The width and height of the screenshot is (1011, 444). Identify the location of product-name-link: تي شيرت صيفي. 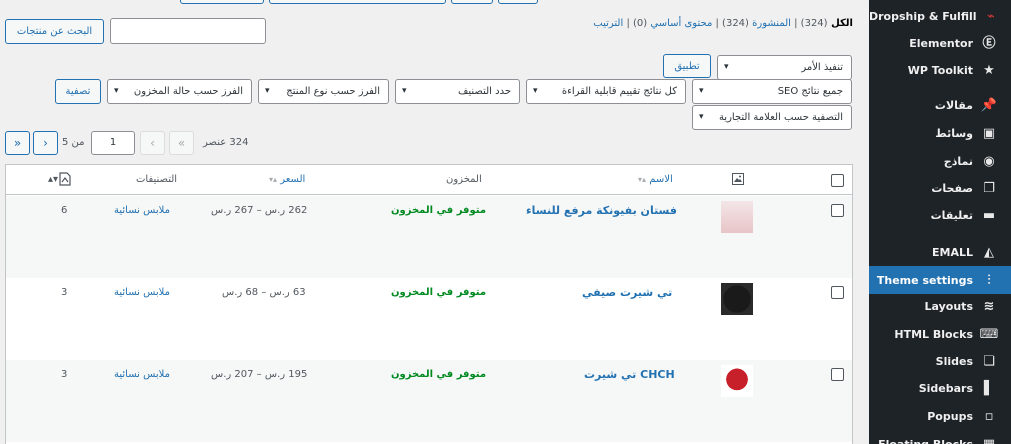
(627, 292).